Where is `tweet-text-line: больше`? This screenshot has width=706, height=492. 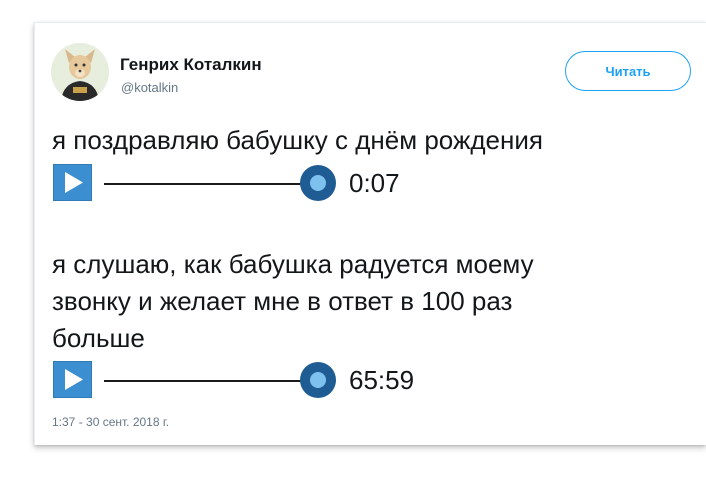 tweet-text-line: больше is located at coordinates (98, 338).